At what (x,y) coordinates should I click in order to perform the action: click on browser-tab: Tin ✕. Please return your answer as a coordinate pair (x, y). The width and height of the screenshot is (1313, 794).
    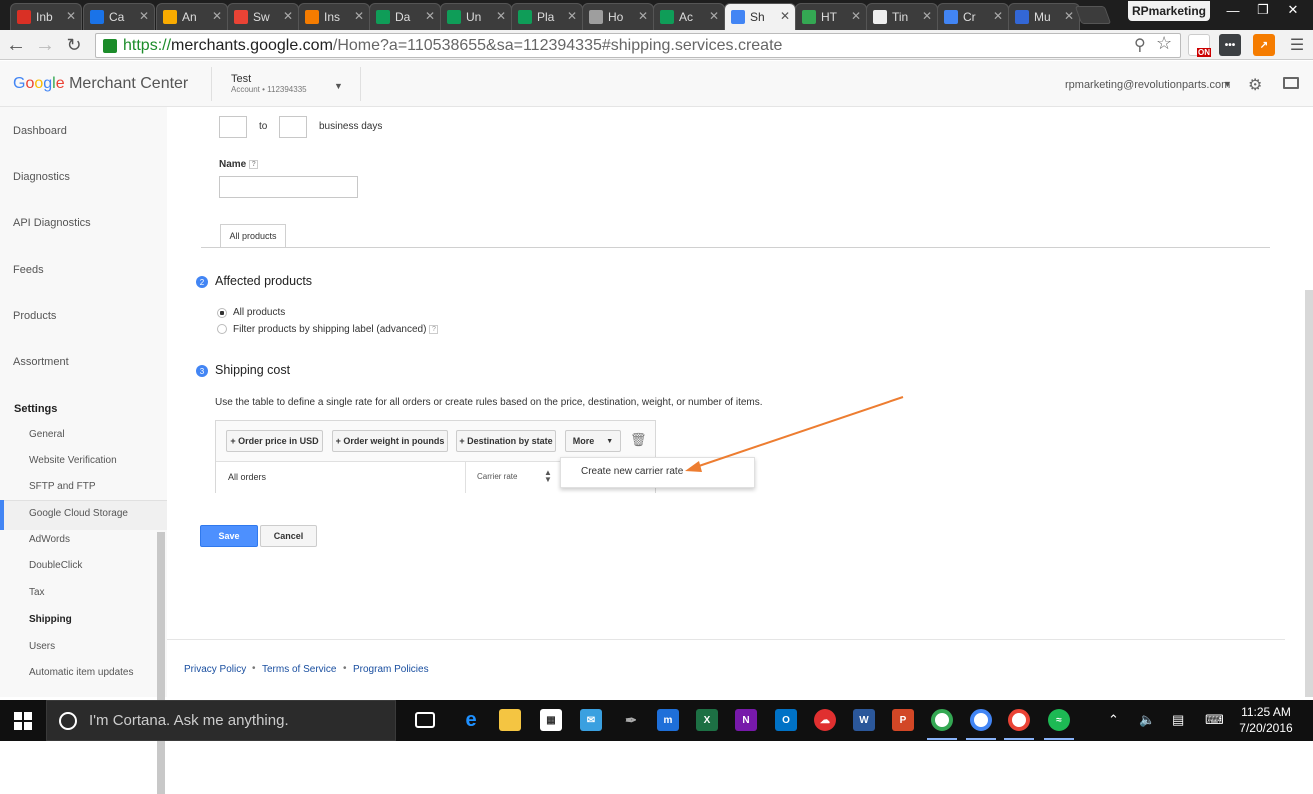
    Looking at the image, I should click on (902, 16).